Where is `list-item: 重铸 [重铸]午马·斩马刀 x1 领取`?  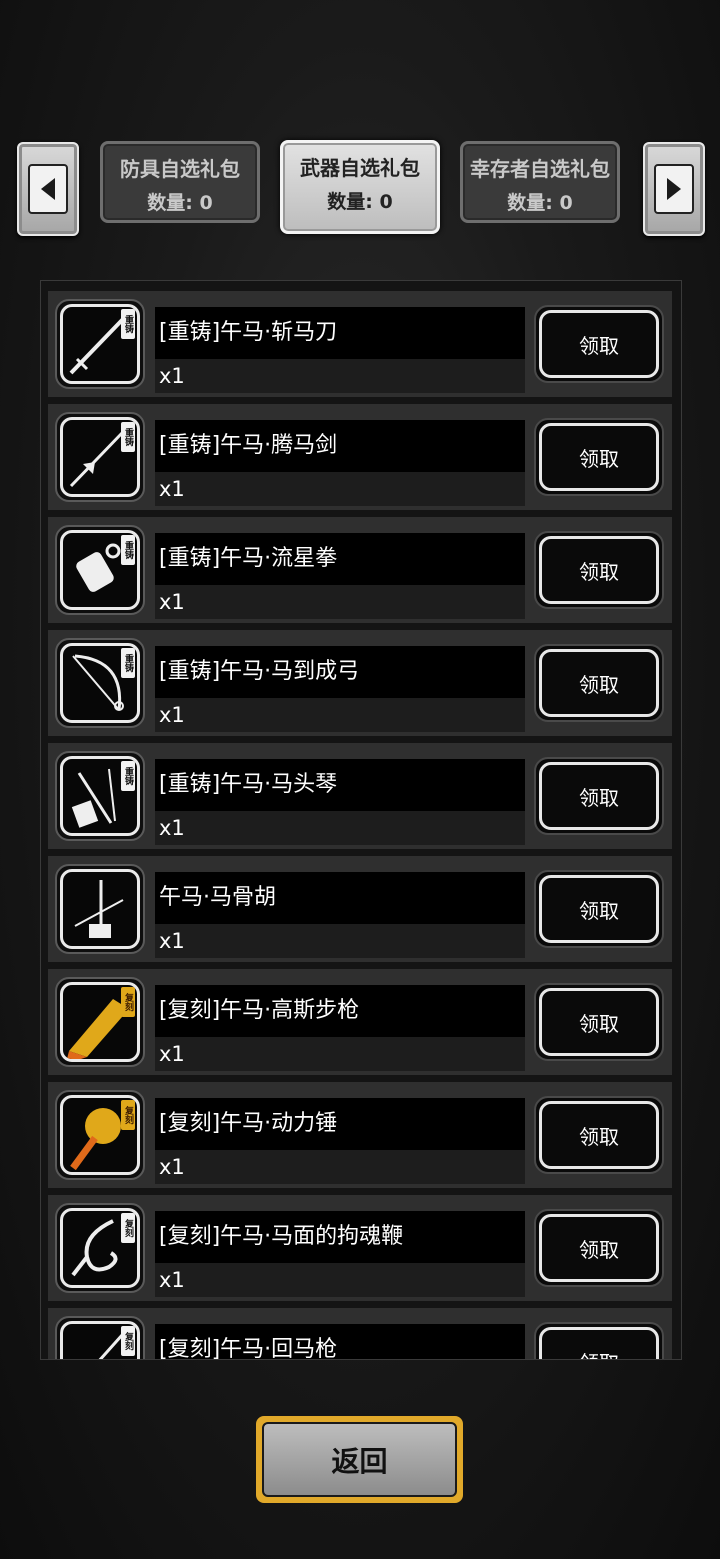
list-item: 重铸 [重铸]午马·斩马刀 x1 领取 is located at coordinates (360, 344).